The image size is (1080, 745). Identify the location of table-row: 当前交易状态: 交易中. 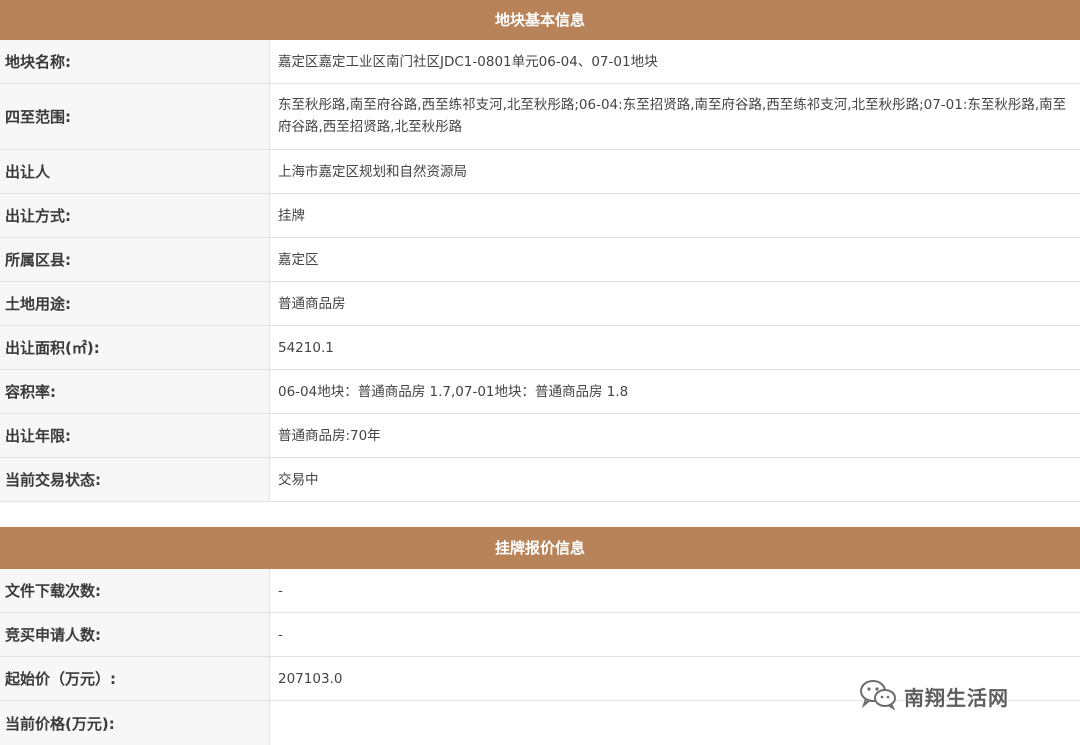
(540, 480).